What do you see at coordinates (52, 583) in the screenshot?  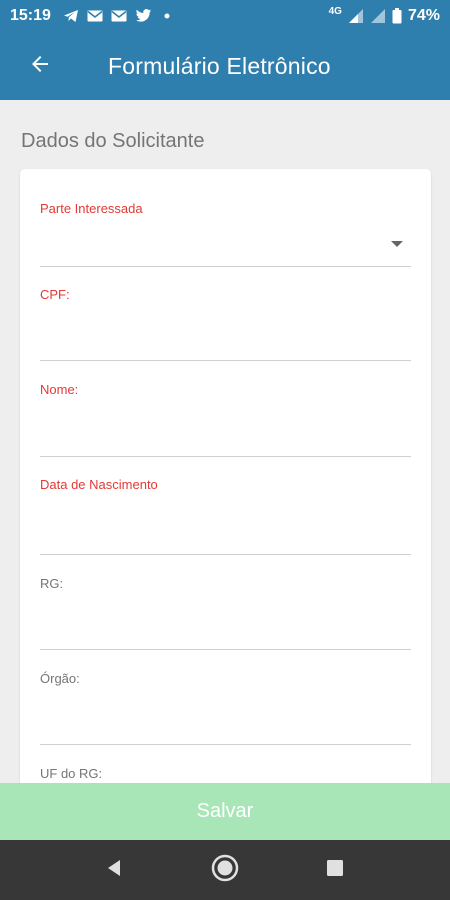 I see `field-label: RG:` at bounding box center [52, 583].